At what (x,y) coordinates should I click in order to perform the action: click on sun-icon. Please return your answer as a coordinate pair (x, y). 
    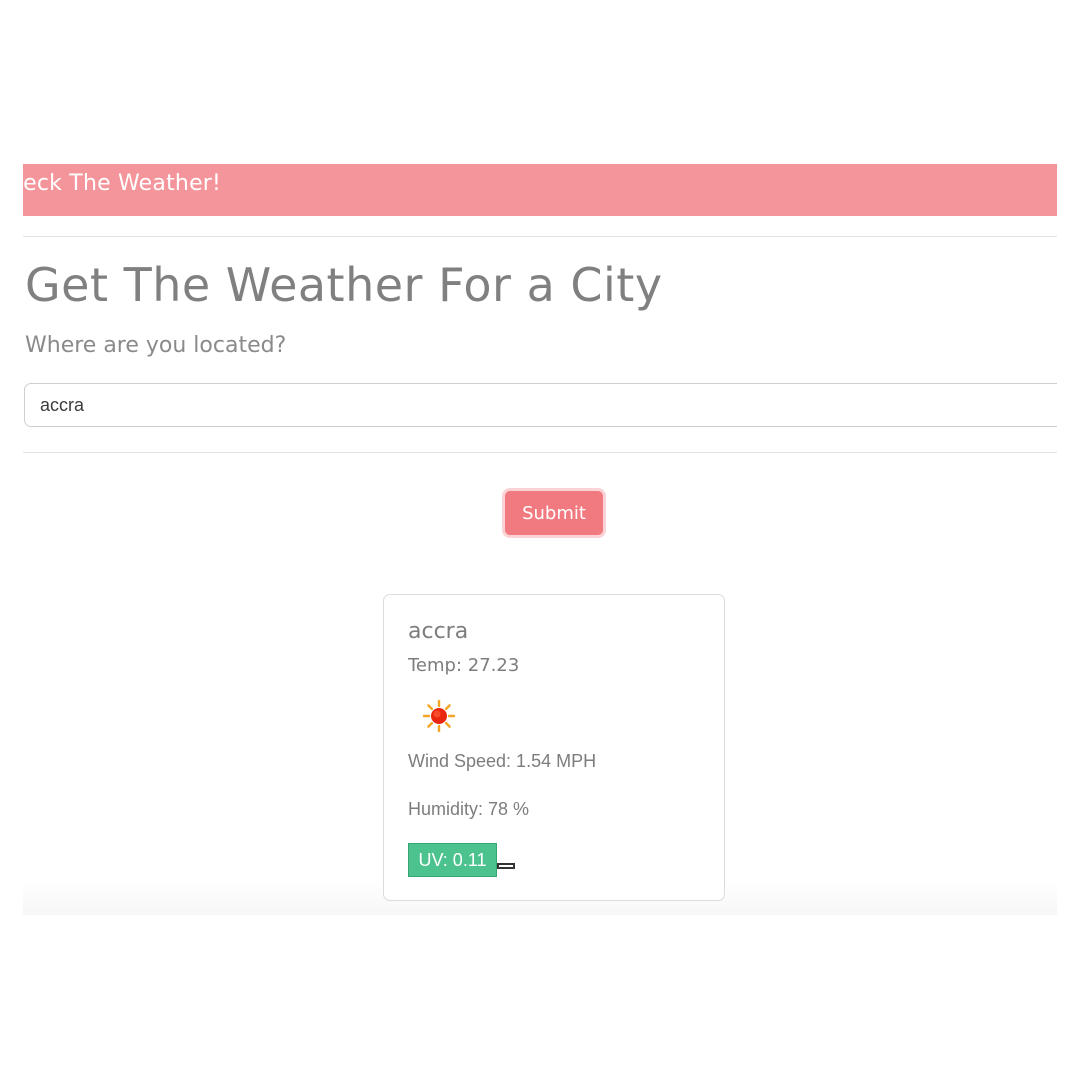
    Looking at the image, I should click on (439, 716).